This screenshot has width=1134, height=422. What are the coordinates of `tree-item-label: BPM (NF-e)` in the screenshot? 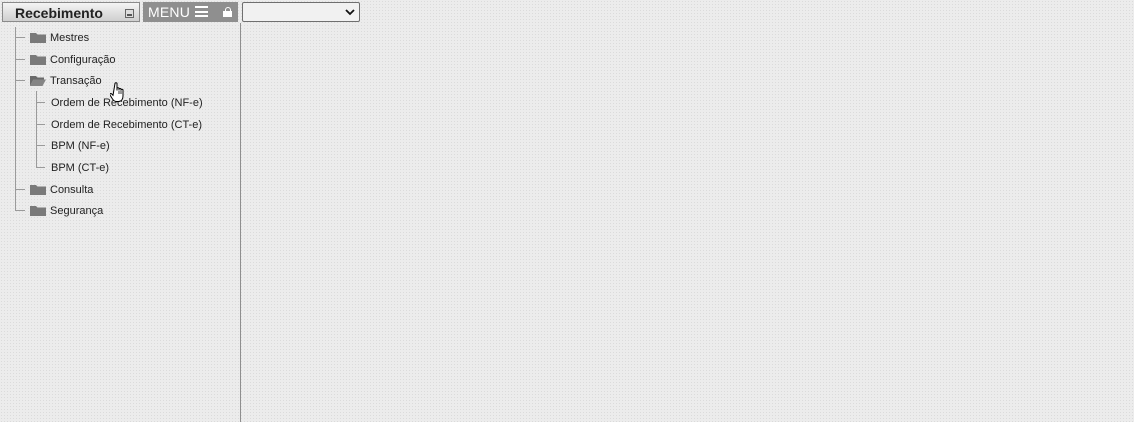 It's located at (80, 146).